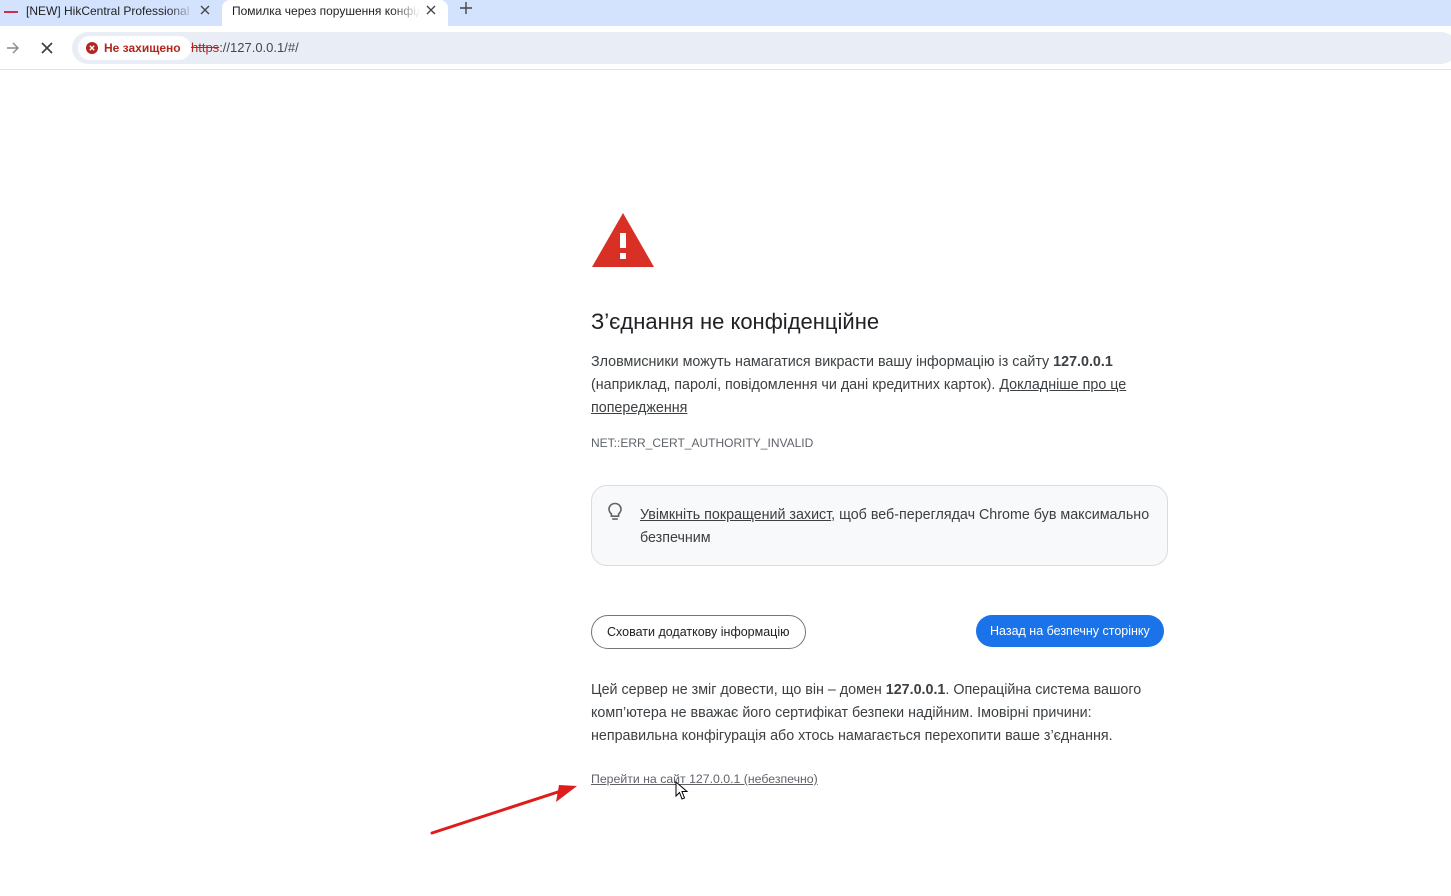 The image size is (1451, 896). What do you see at coordinates (735, 321) in the screenshot?
I see `page-title: З’єднання не конфіденційне` at bounding box center [735, 321].